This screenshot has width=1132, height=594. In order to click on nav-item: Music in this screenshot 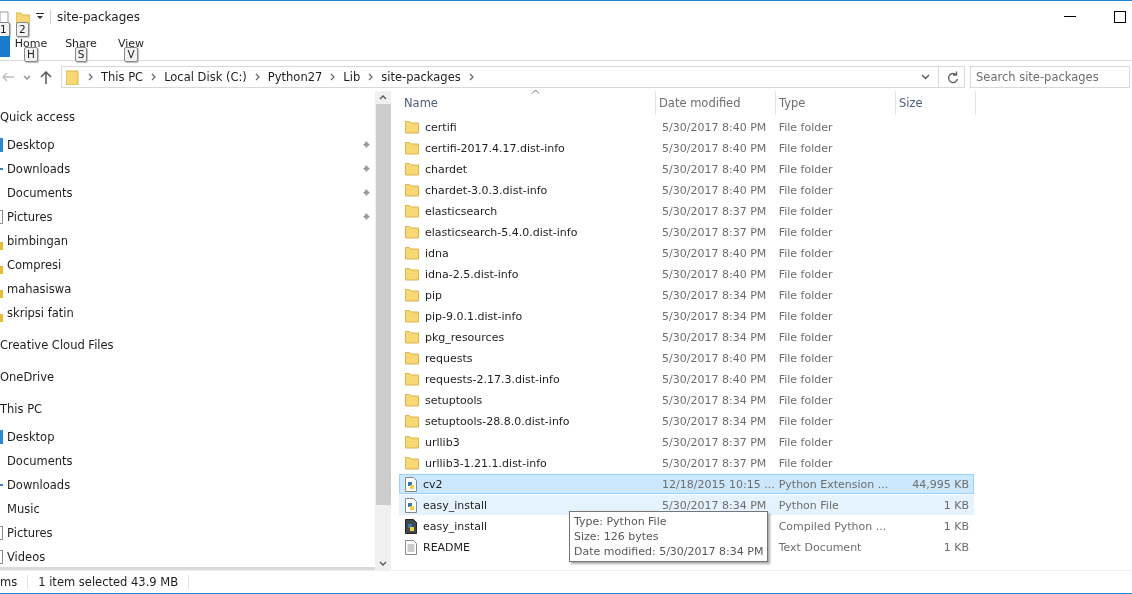, I will do `click(23, 509)`.